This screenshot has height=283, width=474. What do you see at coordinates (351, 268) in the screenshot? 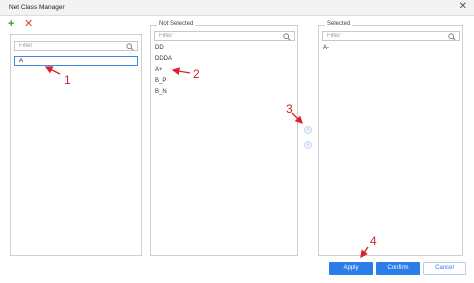
I see `apply-button: Apply` at bounding box center [351, 268].